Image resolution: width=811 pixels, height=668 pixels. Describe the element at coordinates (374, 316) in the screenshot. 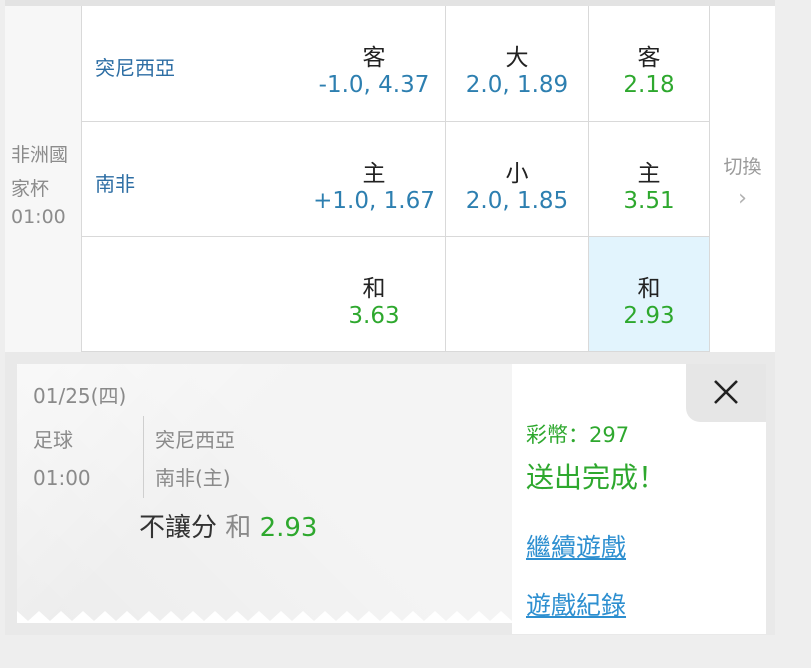

I see `odds-value: 3.63` at that location.